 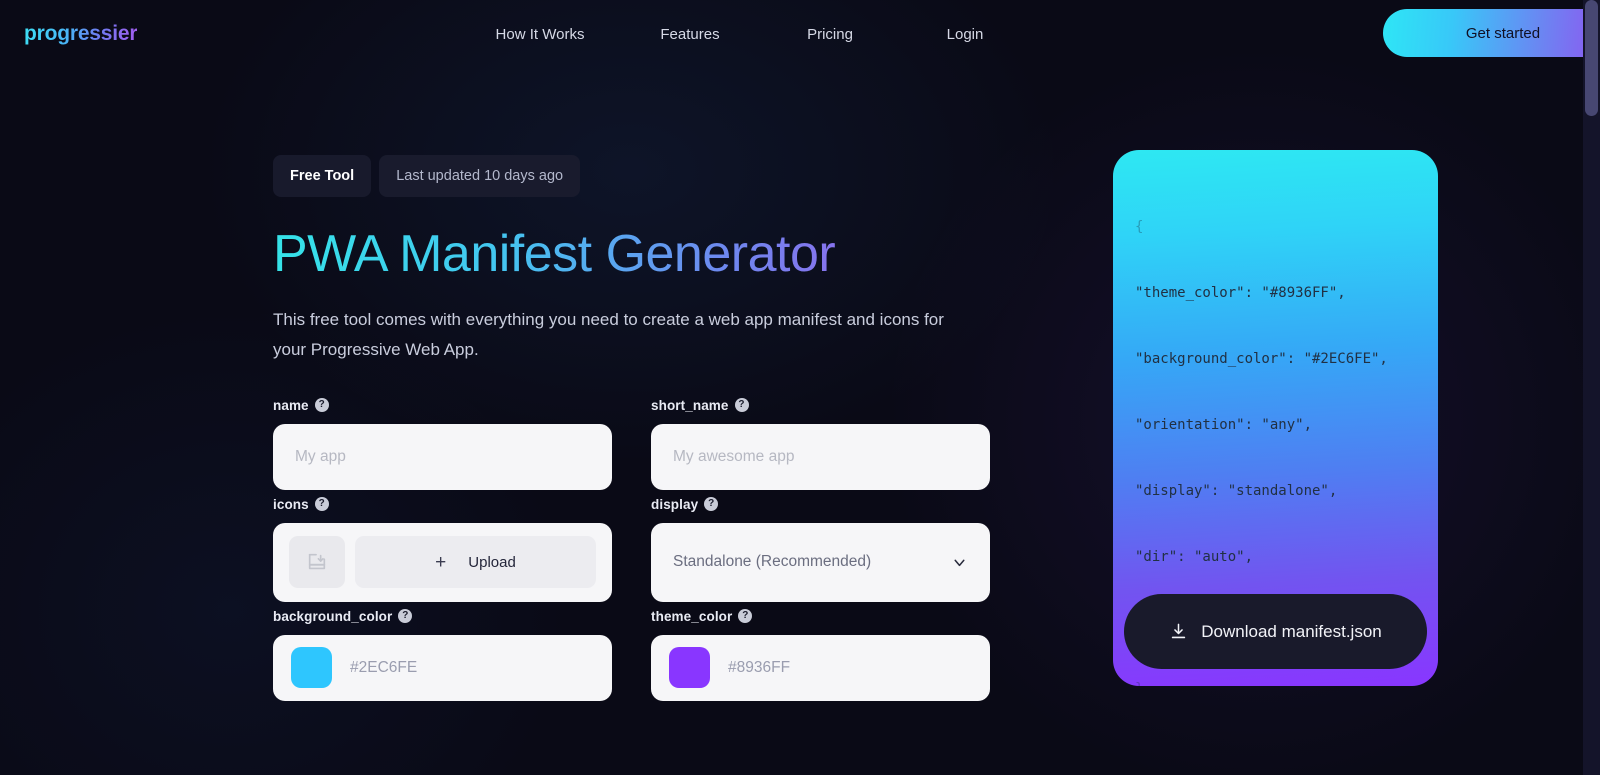 I want to click on field-label-name: name ?, so click(x=442, y=405).